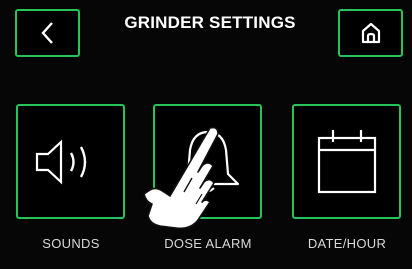  I want to click on page-title: GRINDER SETTINGS, so click(210, 22).